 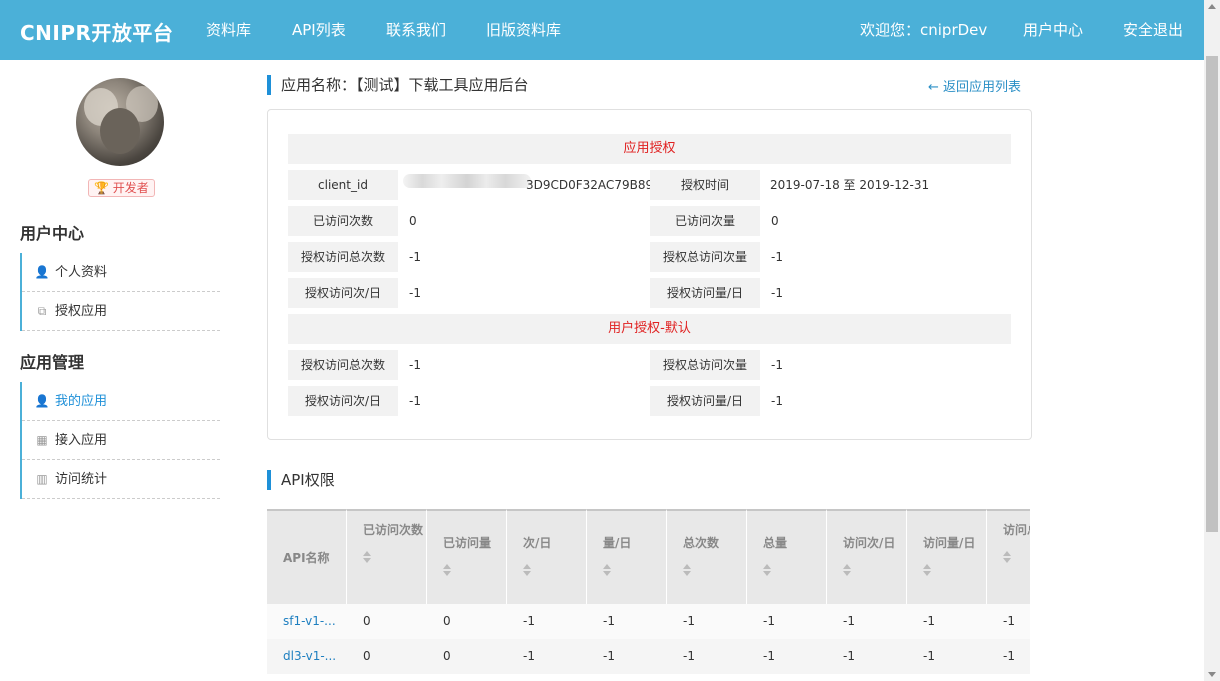 I want to click on api-permissions-title: API权限, so click(x=301, y=480).